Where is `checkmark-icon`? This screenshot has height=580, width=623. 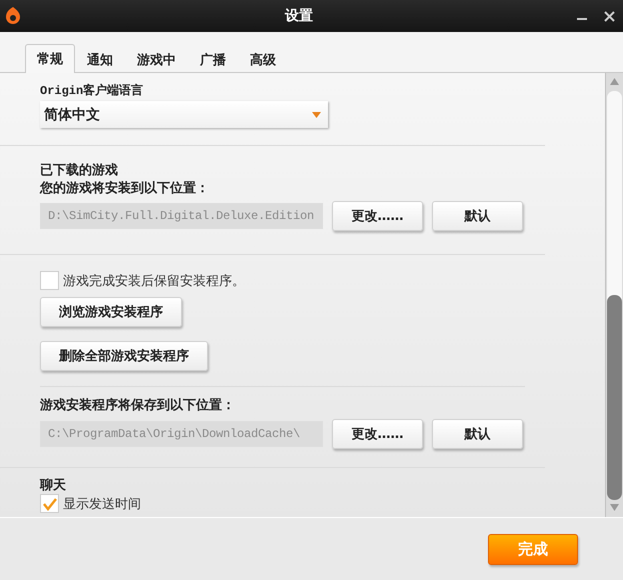 checkmark-icon is located at coordinates (50, 503).